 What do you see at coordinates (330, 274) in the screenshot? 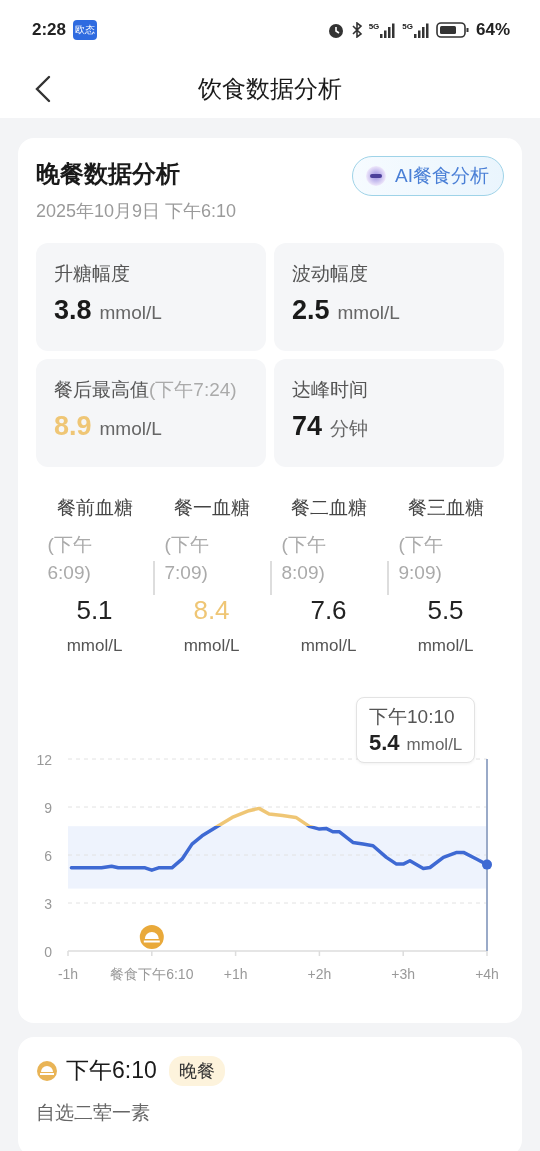
I see `stat-label: 波动幅度` at bounding box center [330, 274].